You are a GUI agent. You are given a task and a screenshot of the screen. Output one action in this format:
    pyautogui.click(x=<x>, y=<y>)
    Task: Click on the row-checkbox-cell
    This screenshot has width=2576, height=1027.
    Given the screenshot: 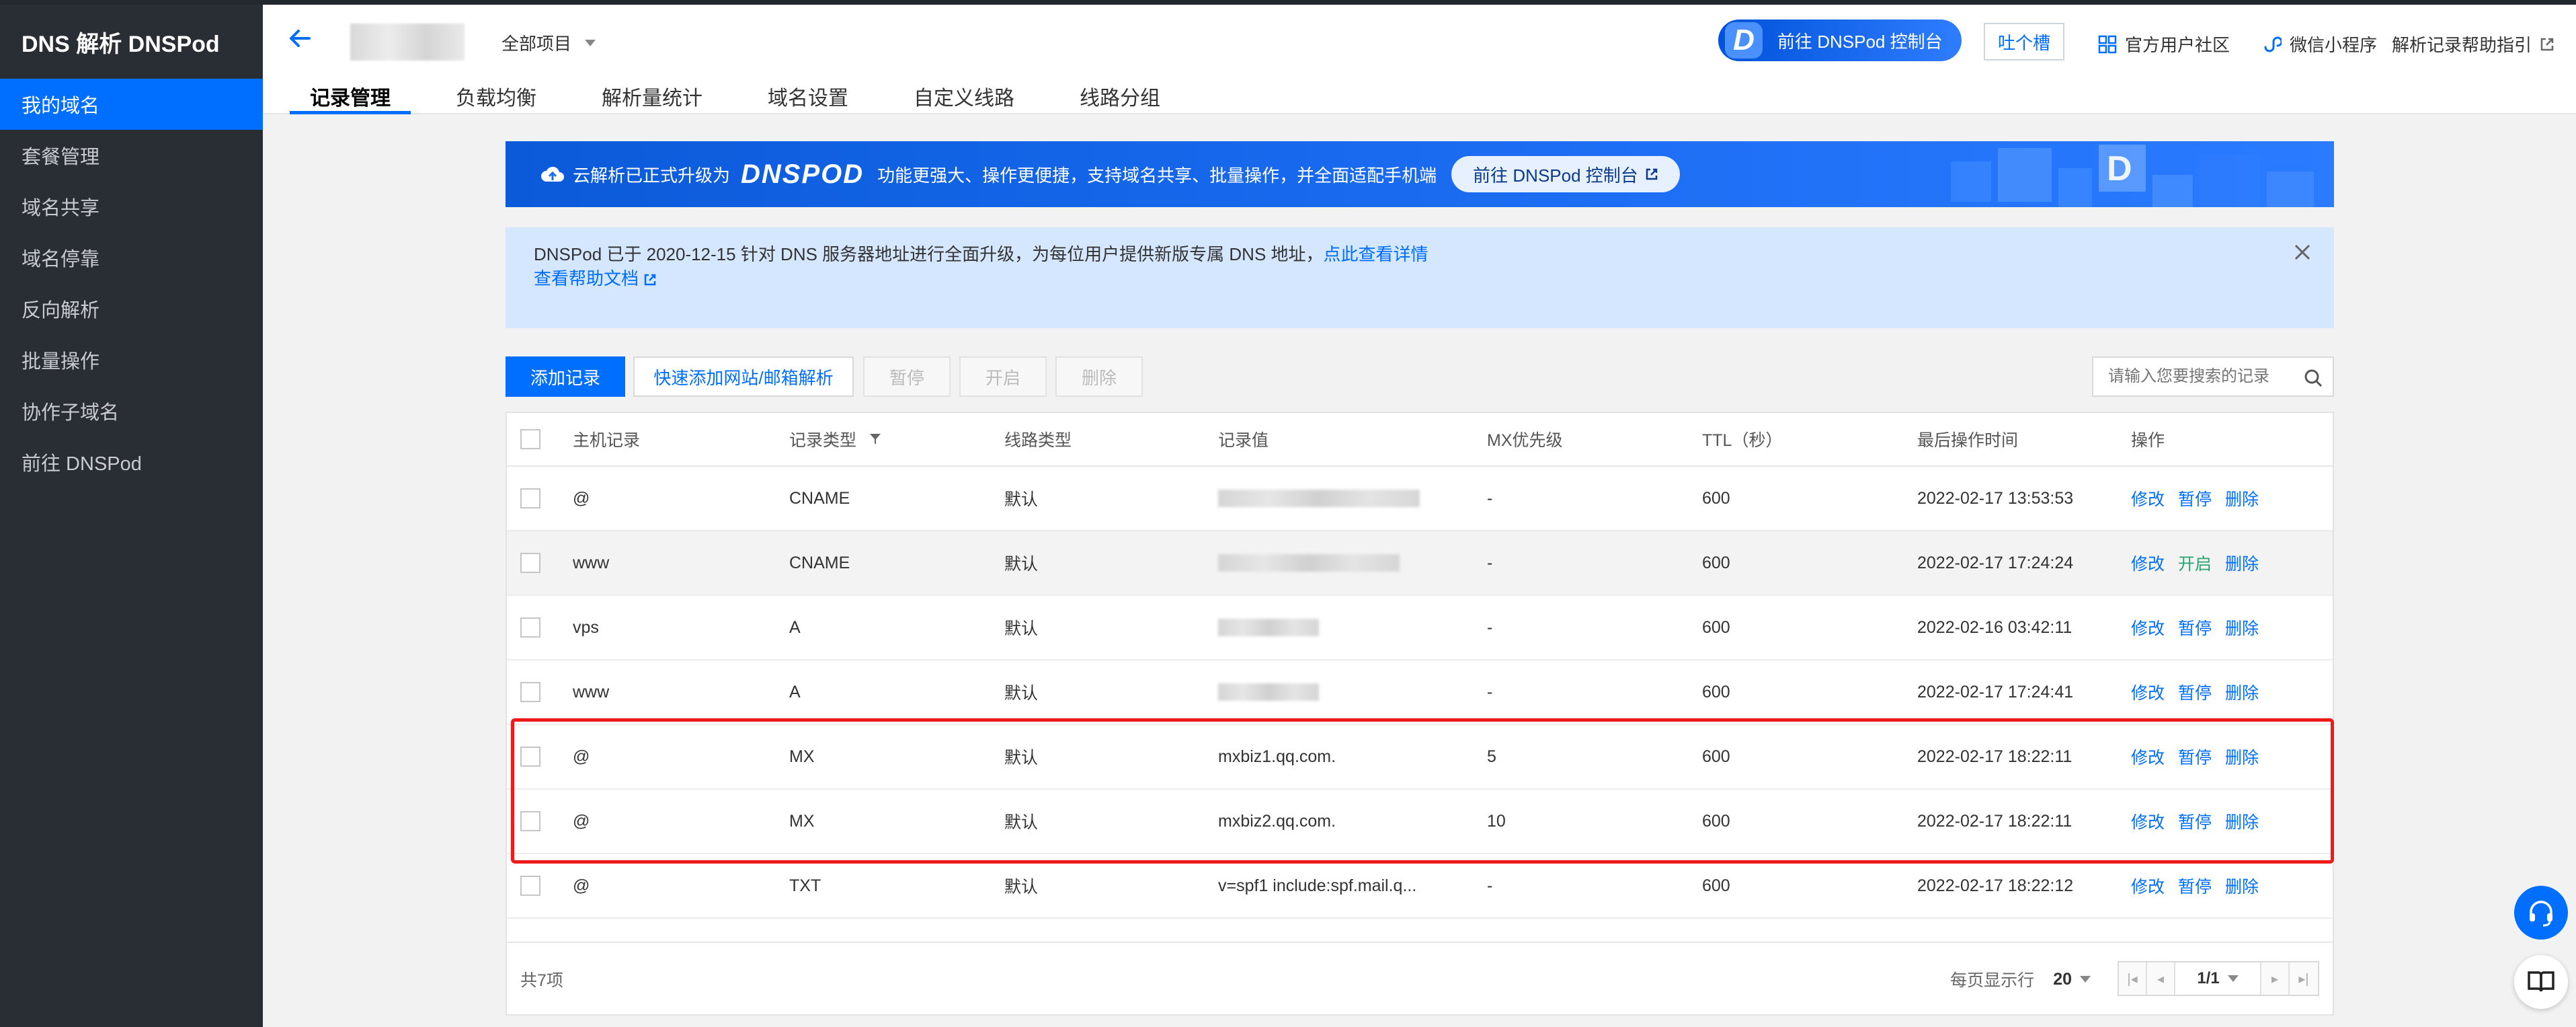 What is the action you would take?
    pyautogui.click(x=530, y=627)
    